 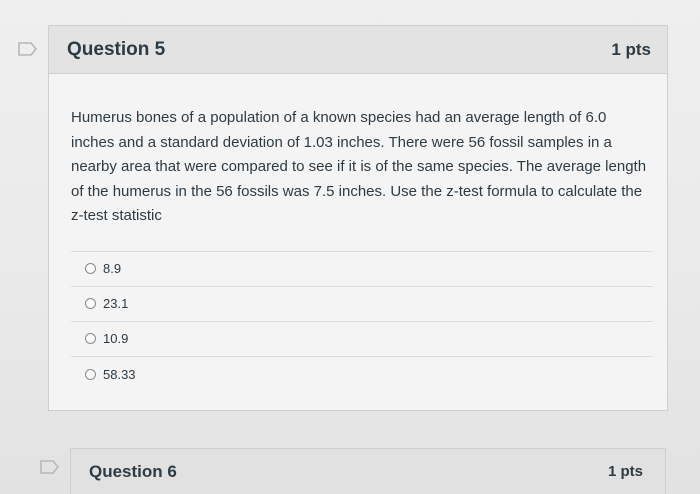 What do you see at coordinates (362, 304) in the screenshot?
I see `answer-option: 23.1` at bounding box center [362, 304].